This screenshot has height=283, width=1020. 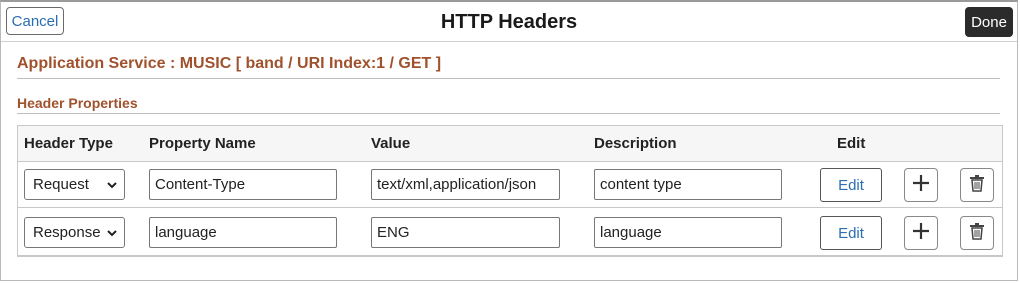 What do you see at coordinates (851, 143) in the screenshot?
I see `column-edit: Edit` at bounding box center [851, 143].